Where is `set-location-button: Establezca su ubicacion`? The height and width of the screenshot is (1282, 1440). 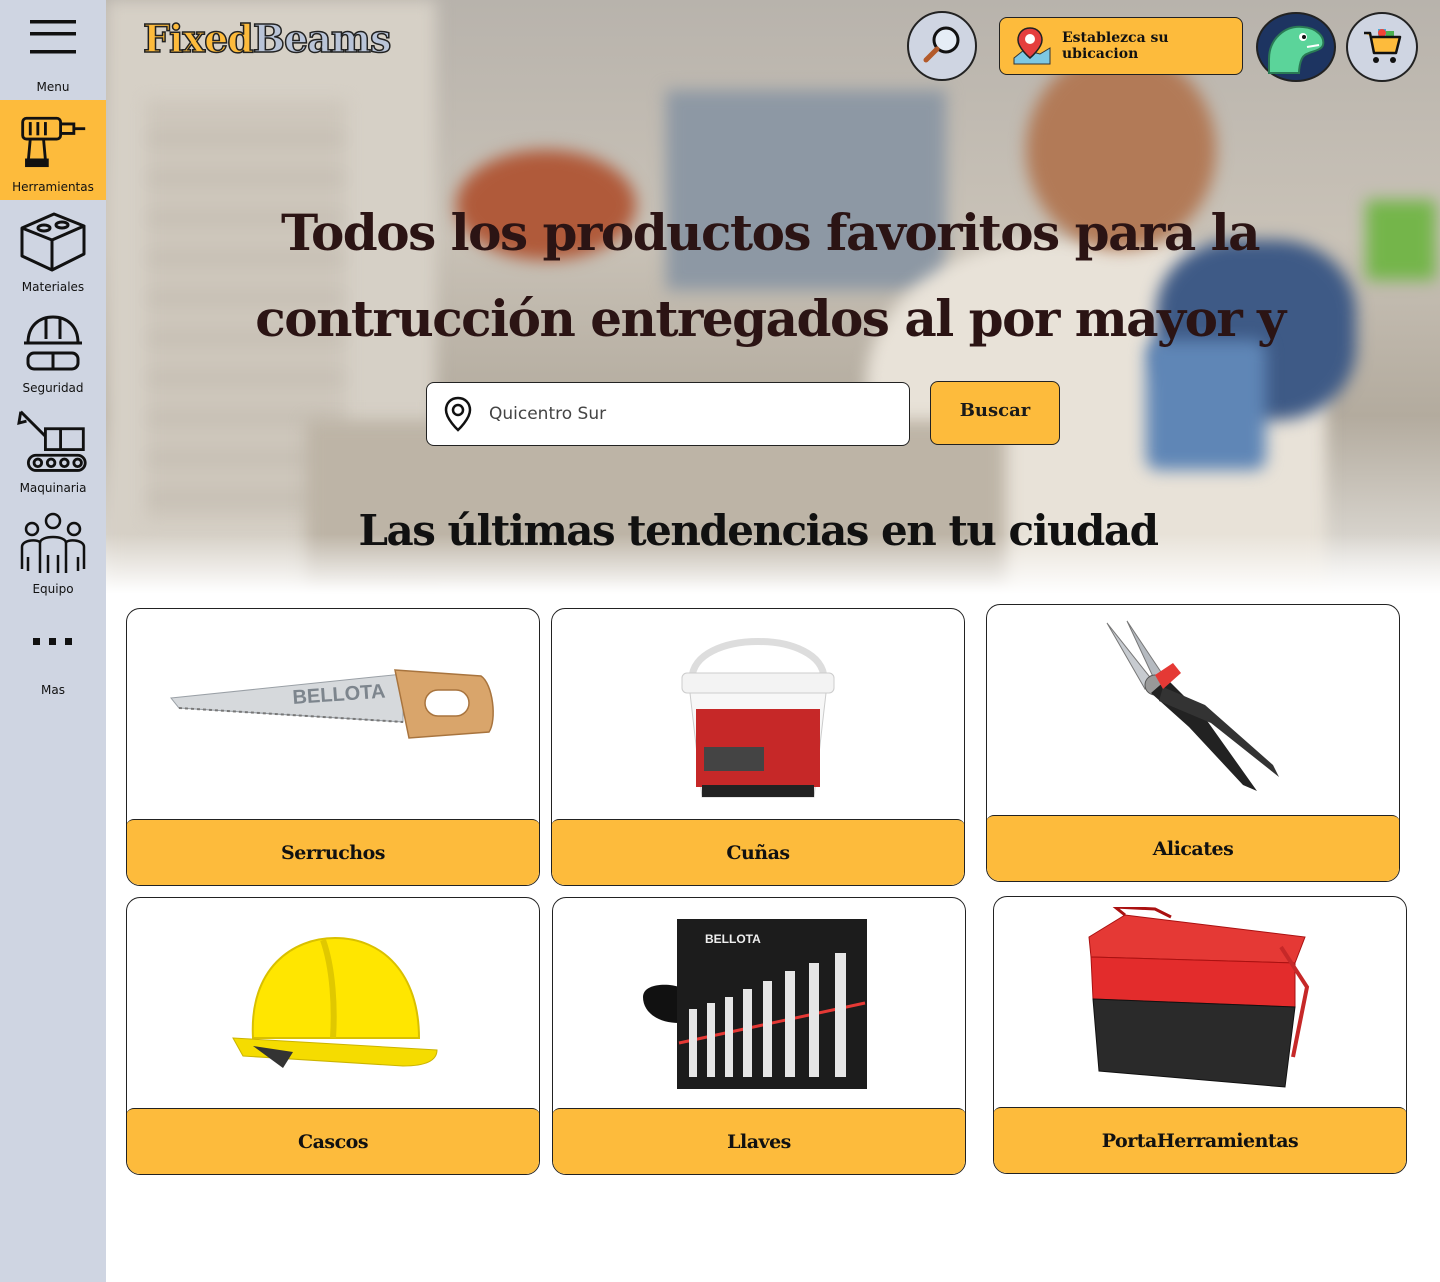
set-location-button: Establezca su ubicacion is located at coordinates (1121, 46).